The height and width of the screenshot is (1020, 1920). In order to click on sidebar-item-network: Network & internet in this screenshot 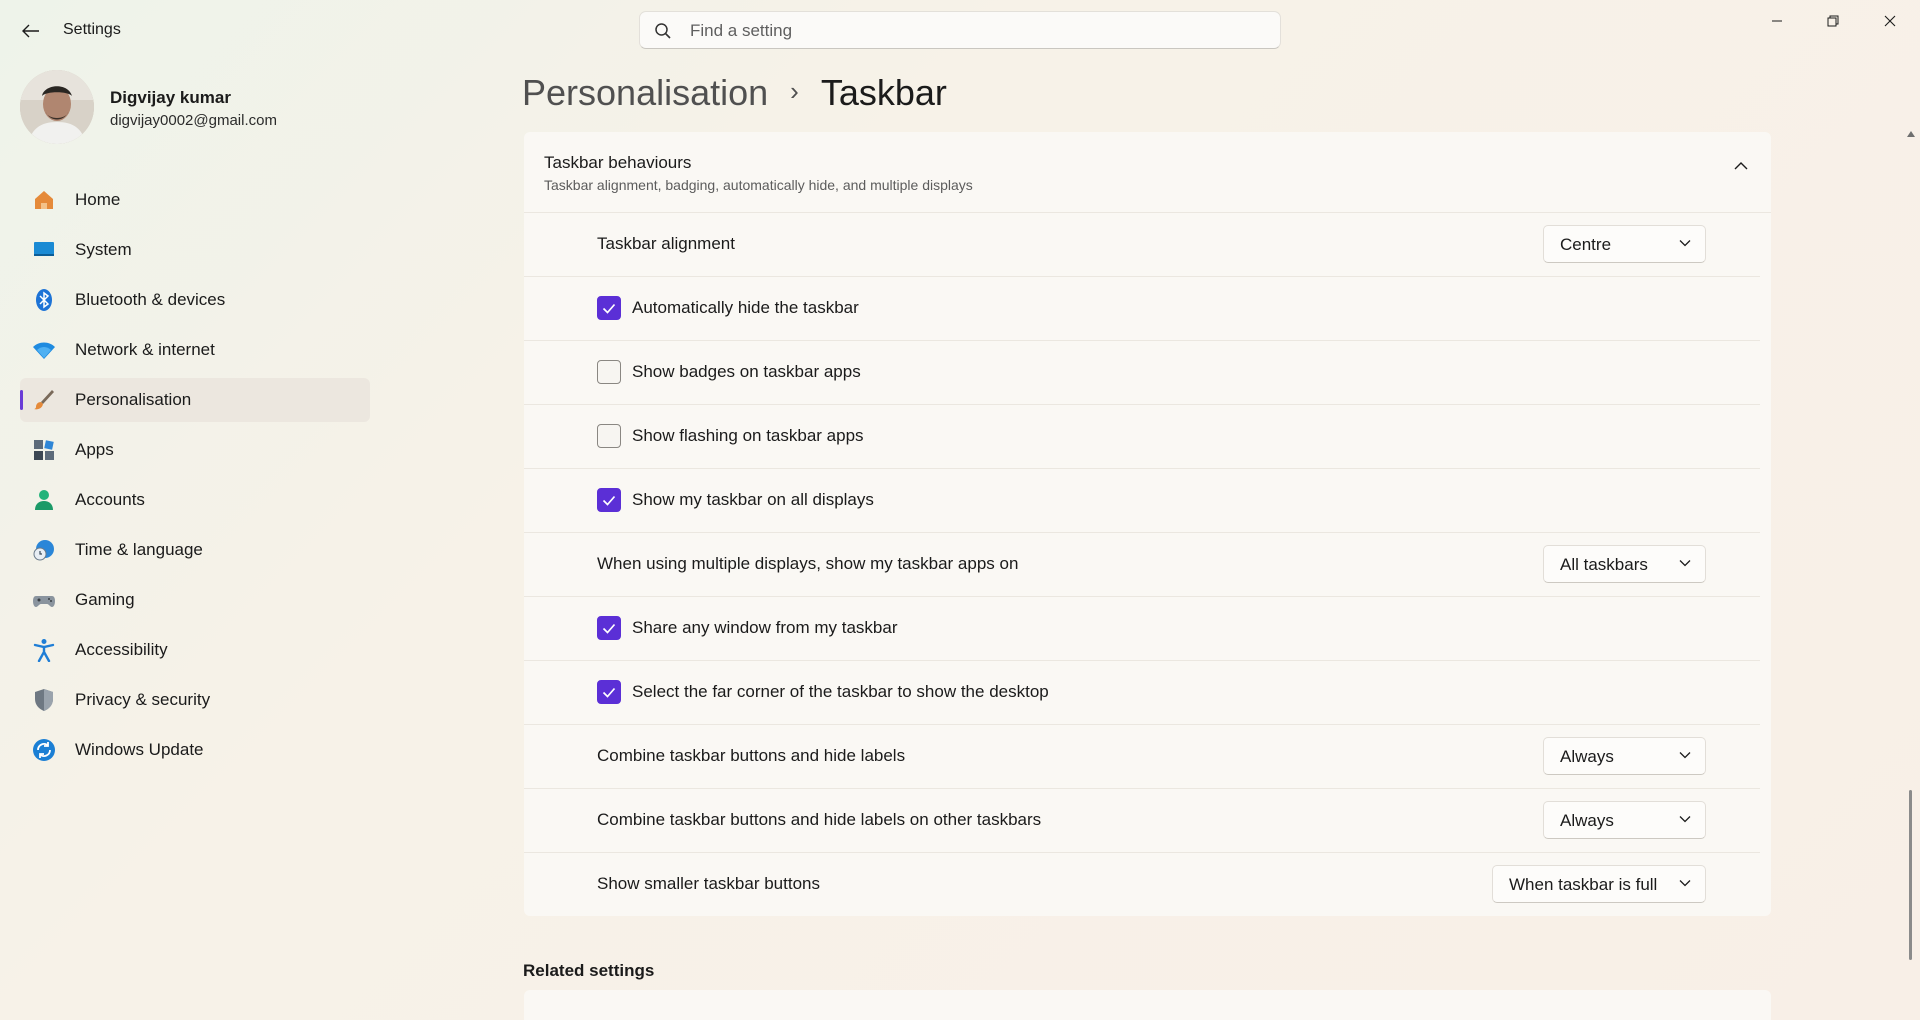, I will do `click(195, 350)`.